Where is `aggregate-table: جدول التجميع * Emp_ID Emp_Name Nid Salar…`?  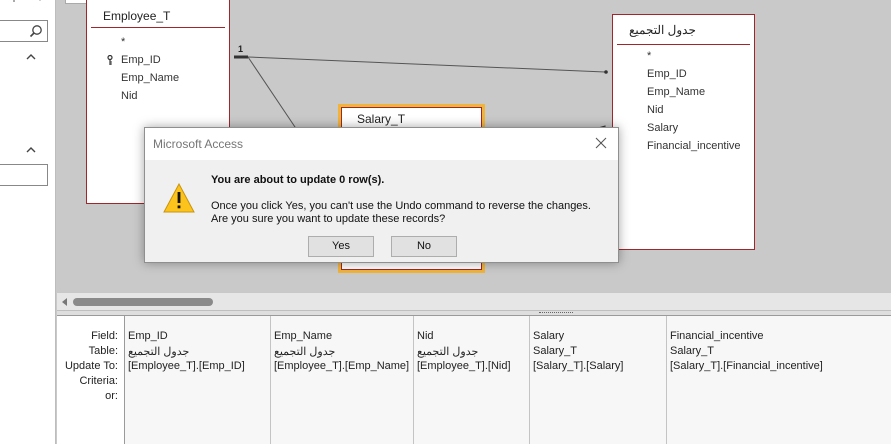 aggregate-table: جدول التجميع * Emp_ID Emp_Name Nid Salar… is located at coordinates (683, 132).